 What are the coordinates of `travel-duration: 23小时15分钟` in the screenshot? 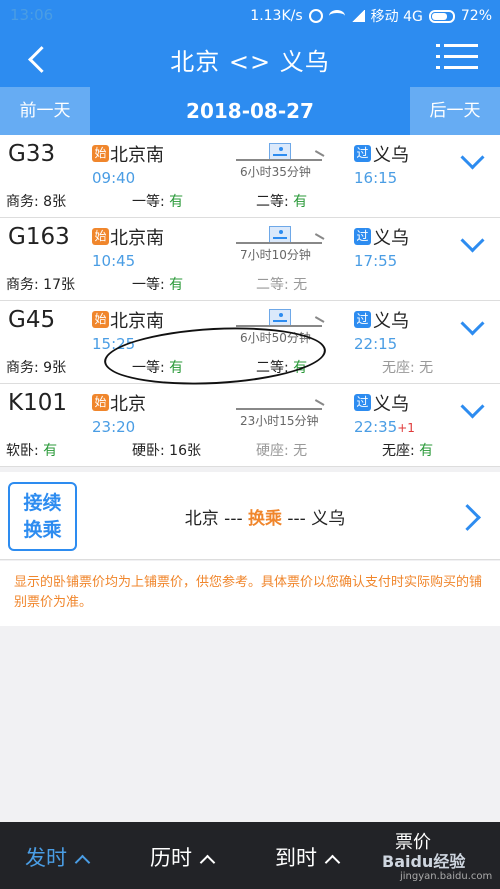 It's located at (279, 421).